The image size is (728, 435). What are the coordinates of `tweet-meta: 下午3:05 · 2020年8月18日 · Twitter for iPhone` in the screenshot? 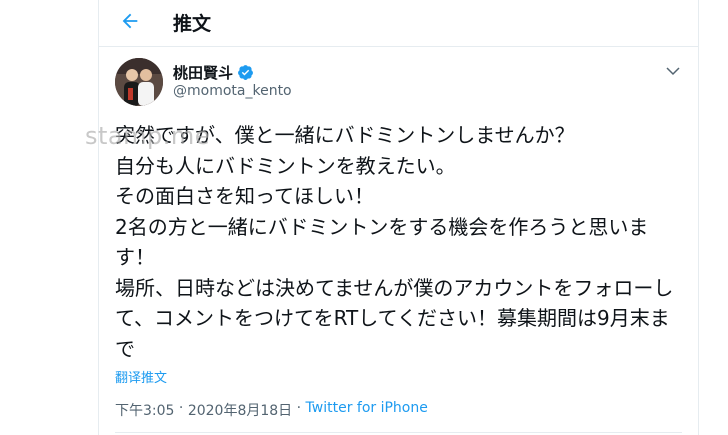 It's located at (271, 410).